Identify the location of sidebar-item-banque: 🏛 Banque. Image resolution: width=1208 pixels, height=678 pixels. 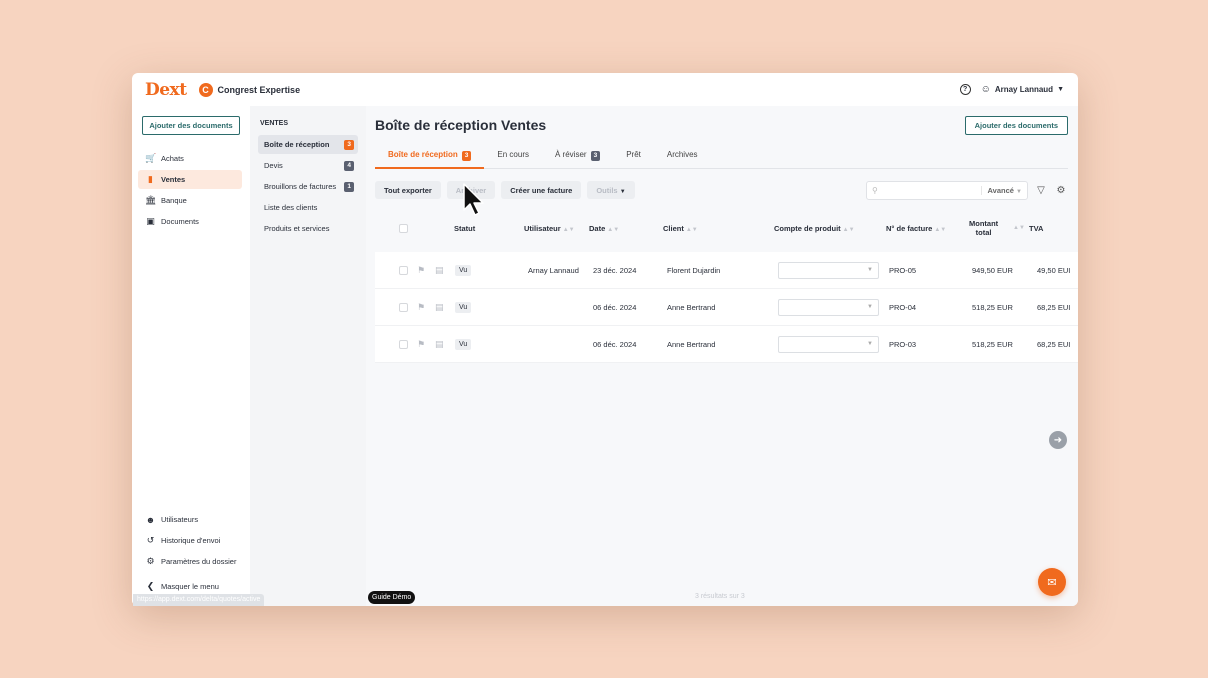
(190, 200).